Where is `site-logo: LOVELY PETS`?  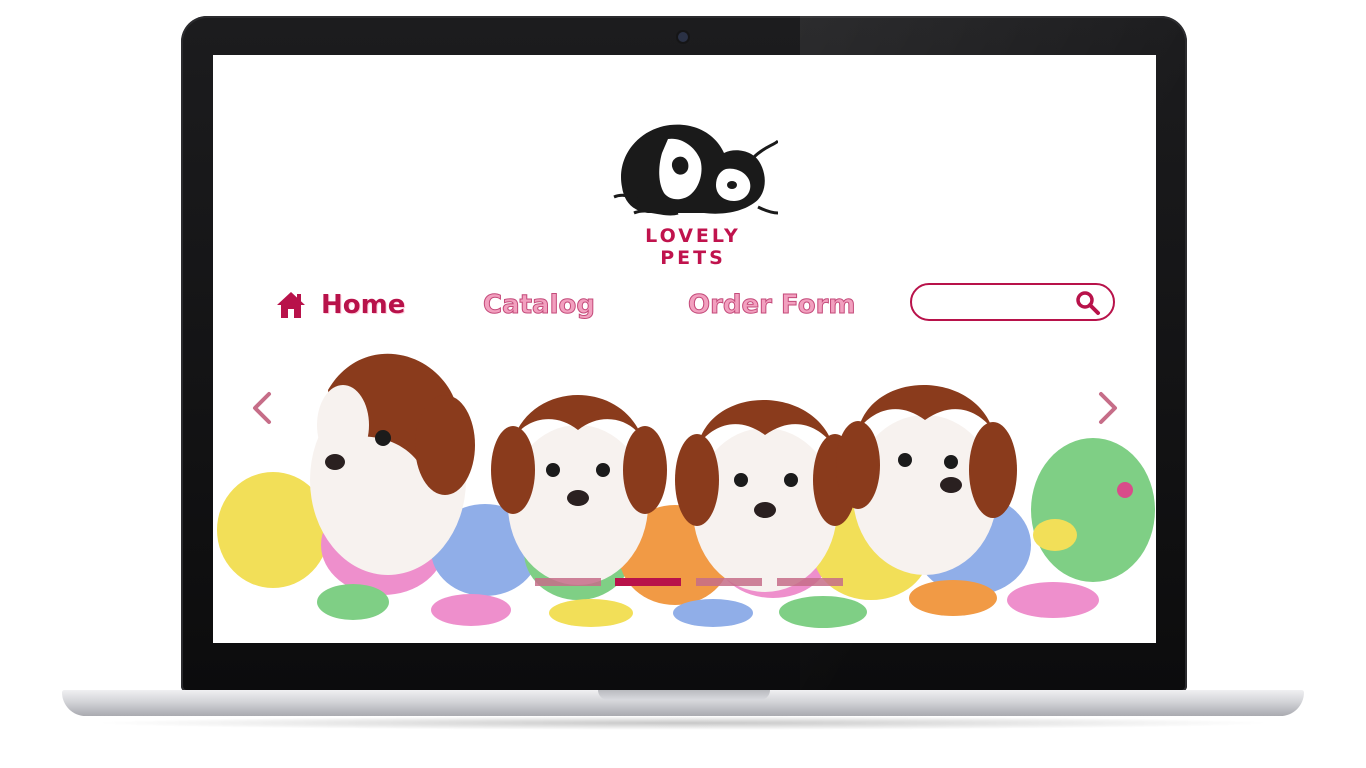
site-logo: LOVELY PETS is located at coordinates (693, 193).